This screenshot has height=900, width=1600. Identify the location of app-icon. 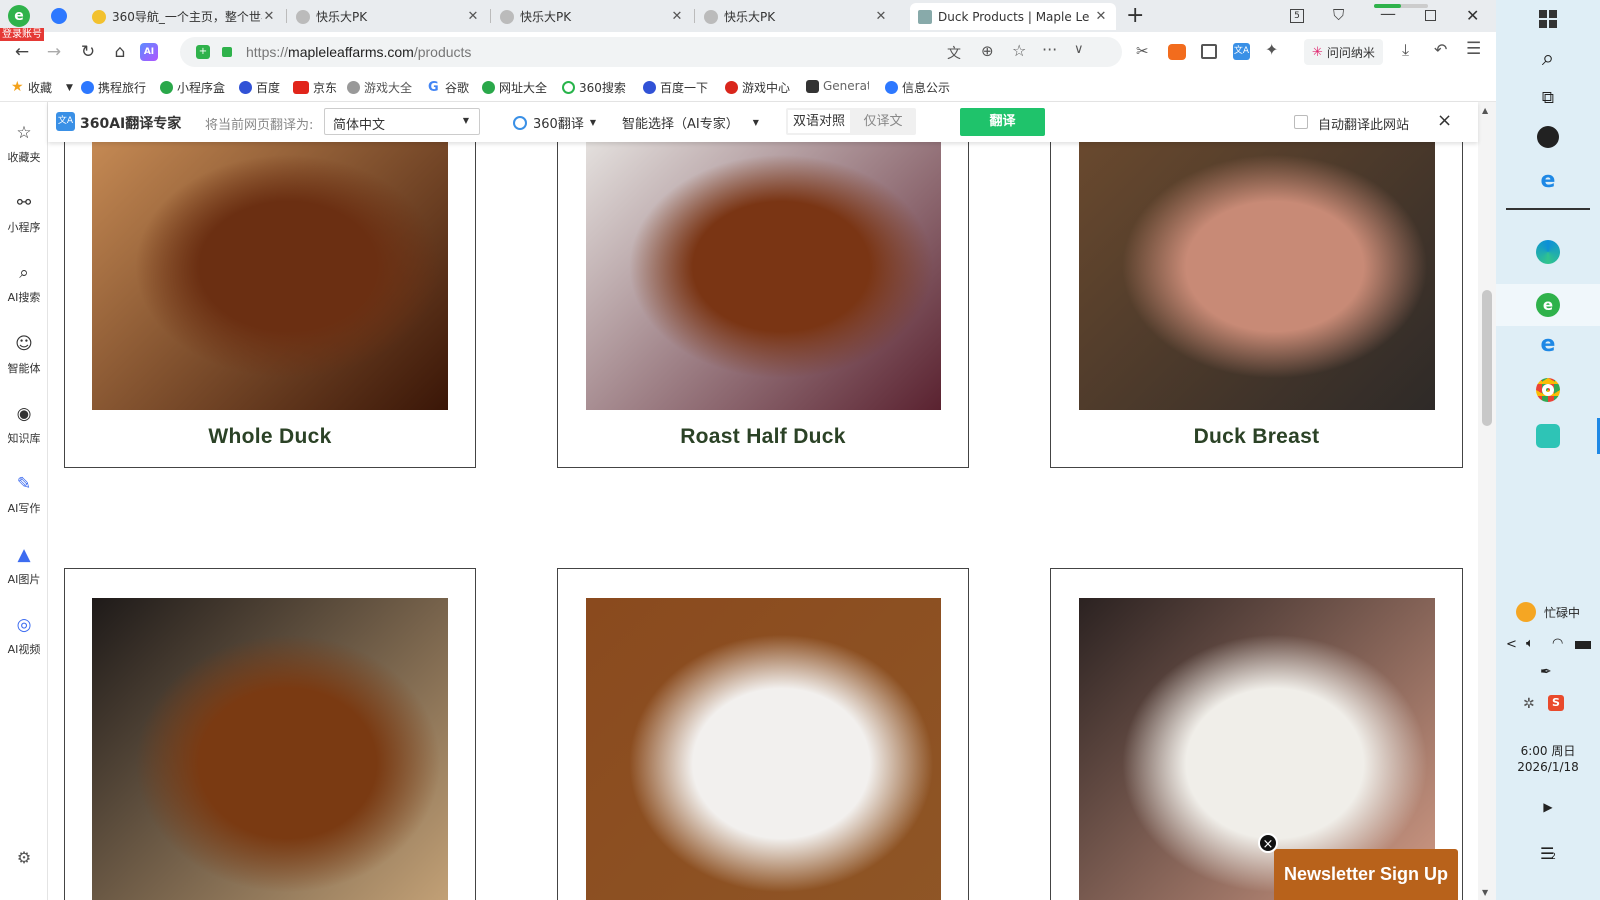
(1548, 436).